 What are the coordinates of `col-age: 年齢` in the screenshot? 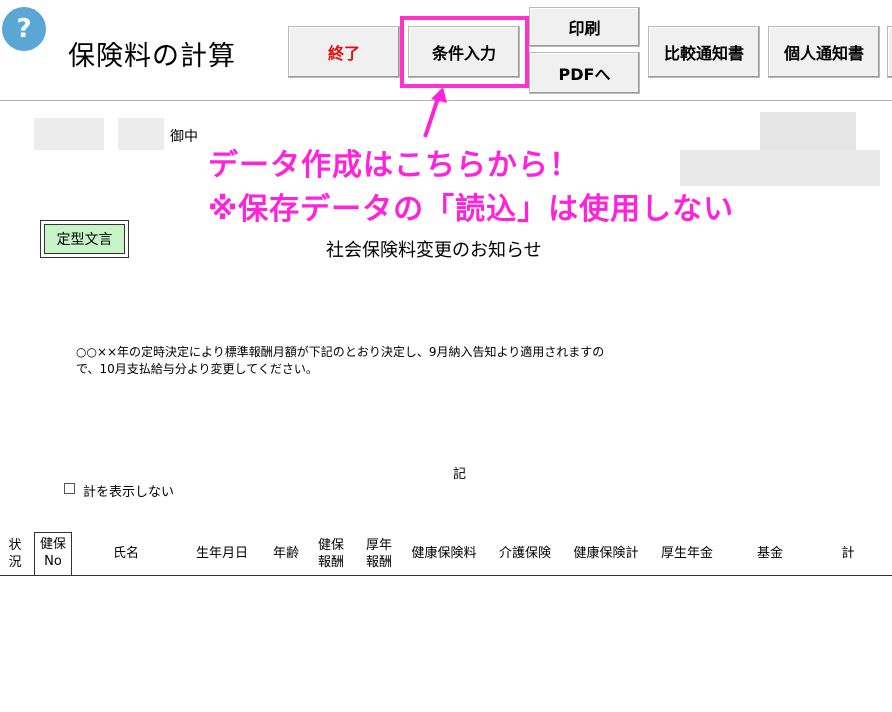 It's located at (285, 553).